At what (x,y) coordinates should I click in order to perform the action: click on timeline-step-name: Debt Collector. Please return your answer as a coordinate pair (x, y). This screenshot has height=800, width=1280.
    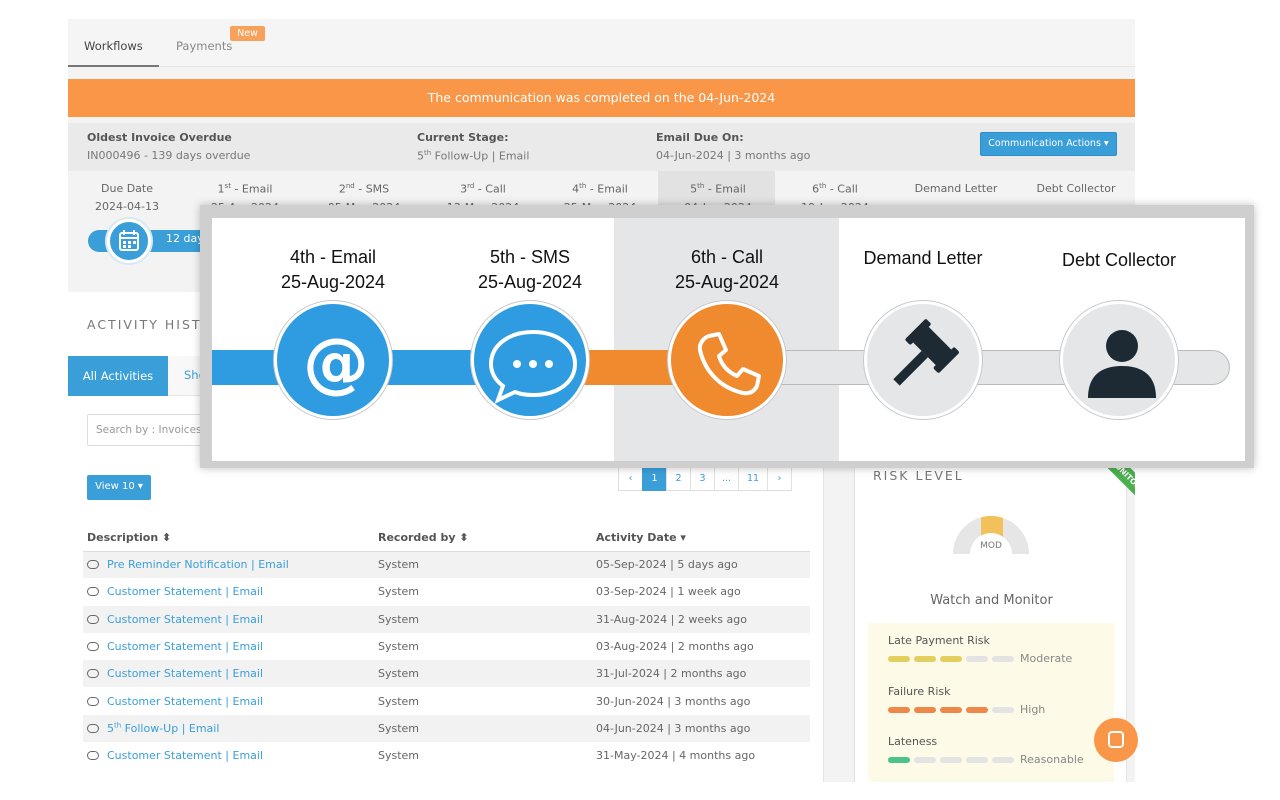
    Looking at the image, I should click on (1119, 260).